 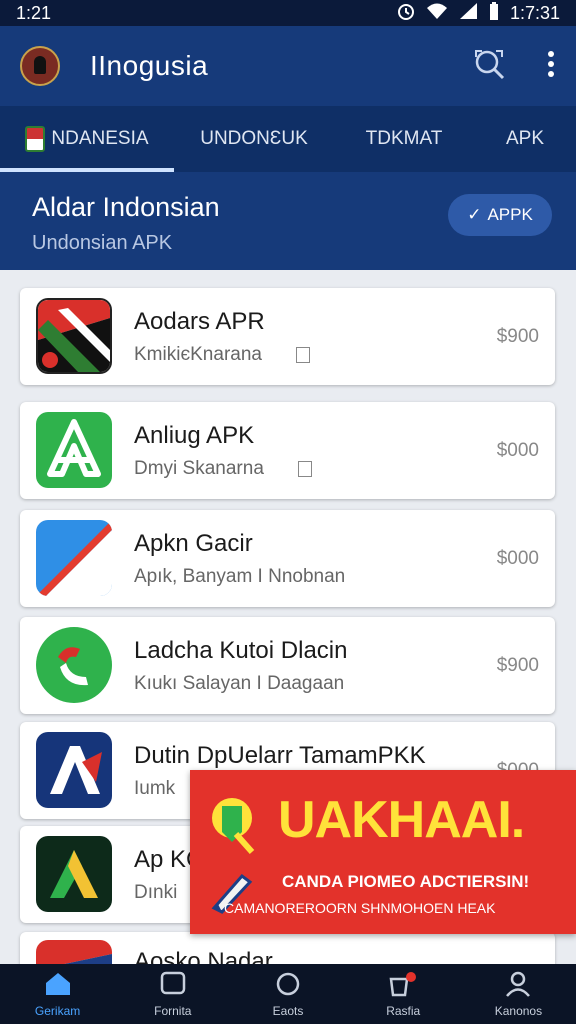 What do you see at coordinates (287, 558) in the screenshot?
I see `list-item: Apkn Gacir Apık, Banyam I Nnobnan $000` at bounding box center [287, 558].